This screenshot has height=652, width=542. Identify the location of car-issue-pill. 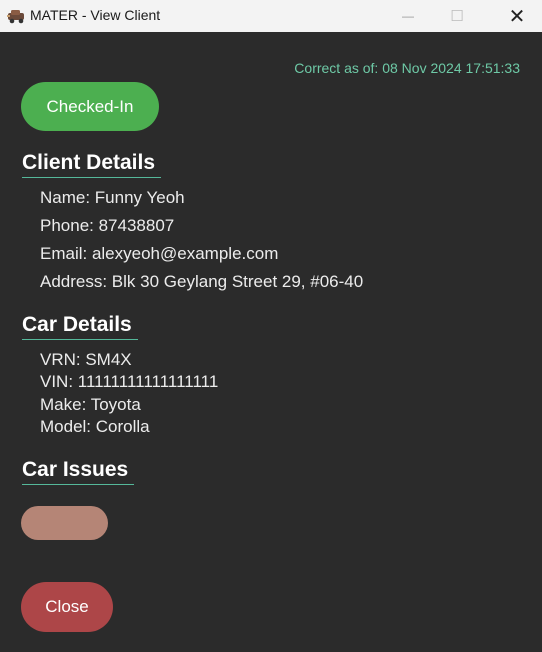
(64, 523).